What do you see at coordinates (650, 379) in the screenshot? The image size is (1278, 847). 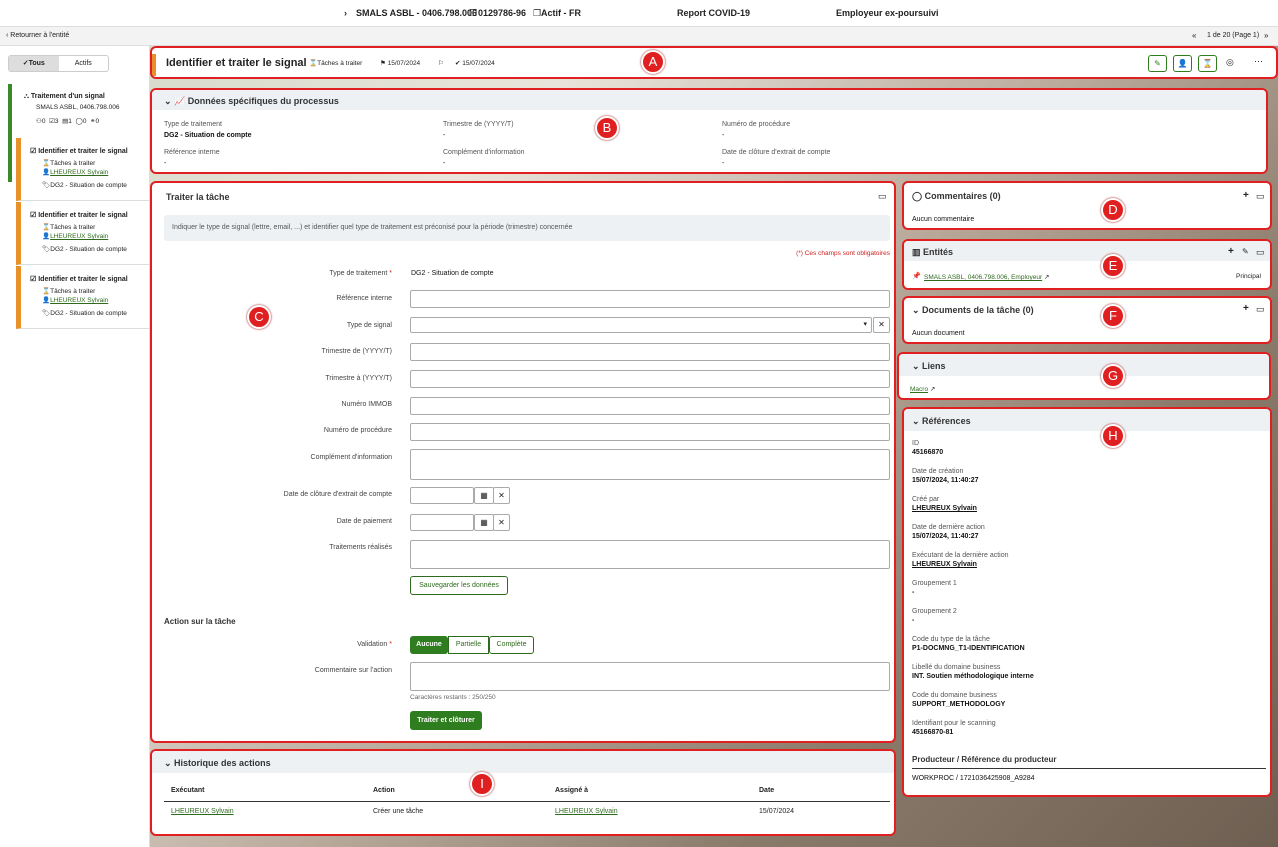 I see `quarter-to-input` at bounding box center [650, 379].